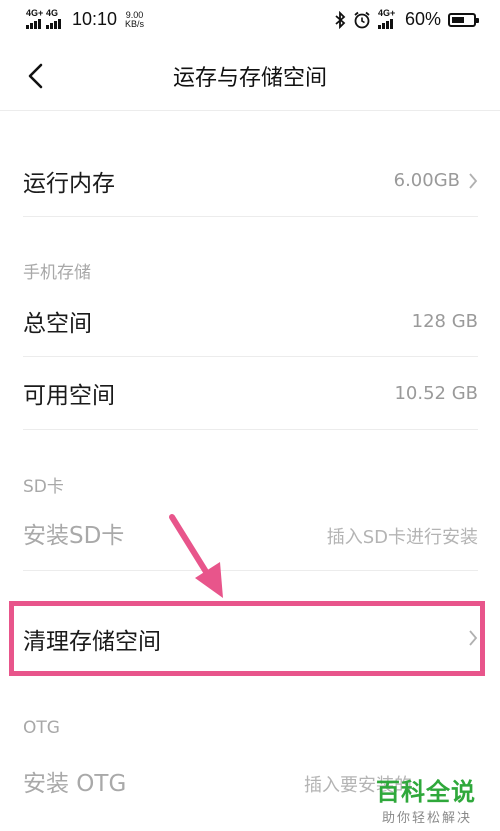  Describe the element at coordinates (247, 638) in the screenshot. I see `highlight-box` at that location.